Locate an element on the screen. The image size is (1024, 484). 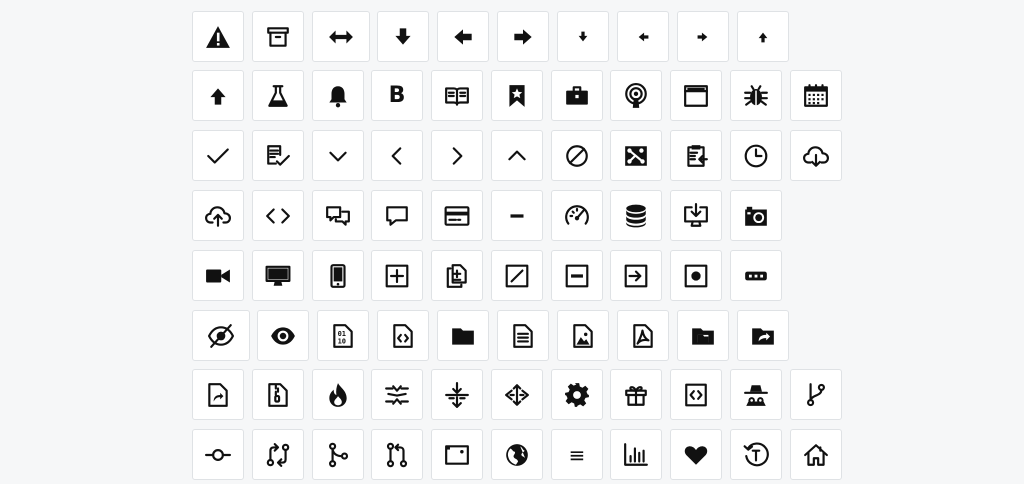
credit-card-icon is located at coordinates (457, 216).